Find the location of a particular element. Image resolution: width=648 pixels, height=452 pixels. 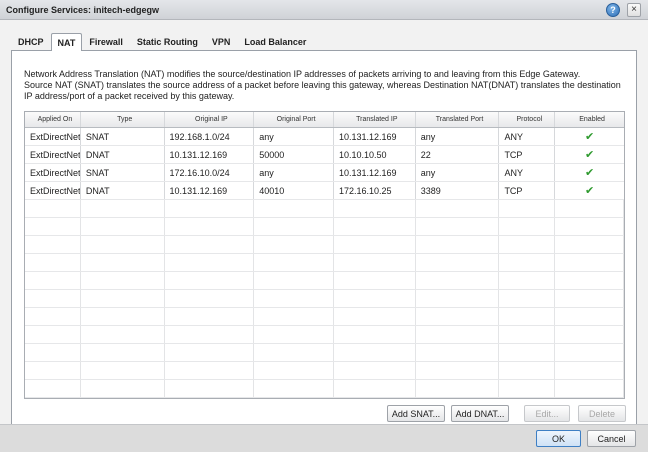

help-icon: ? is located at coordinates (613, 10).